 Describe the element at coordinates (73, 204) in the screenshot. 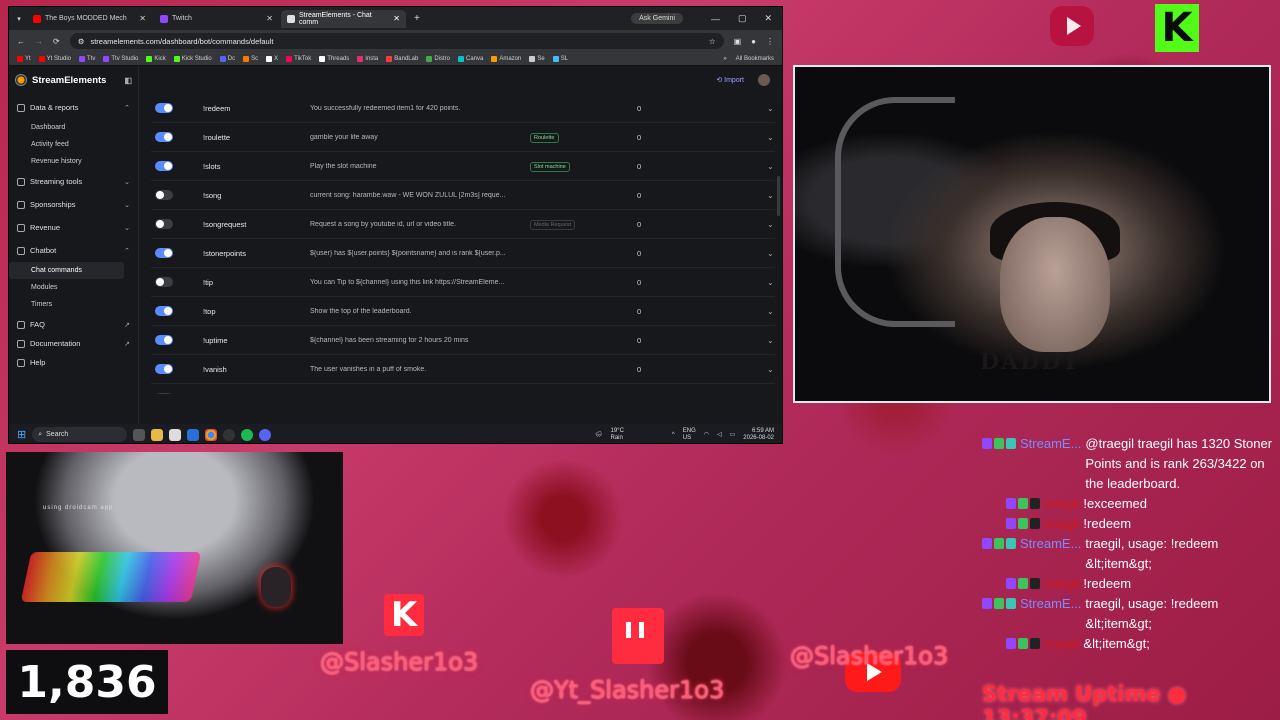

I see `sidebar-section-sponsorships: Sponsorships ⌄` at that location.